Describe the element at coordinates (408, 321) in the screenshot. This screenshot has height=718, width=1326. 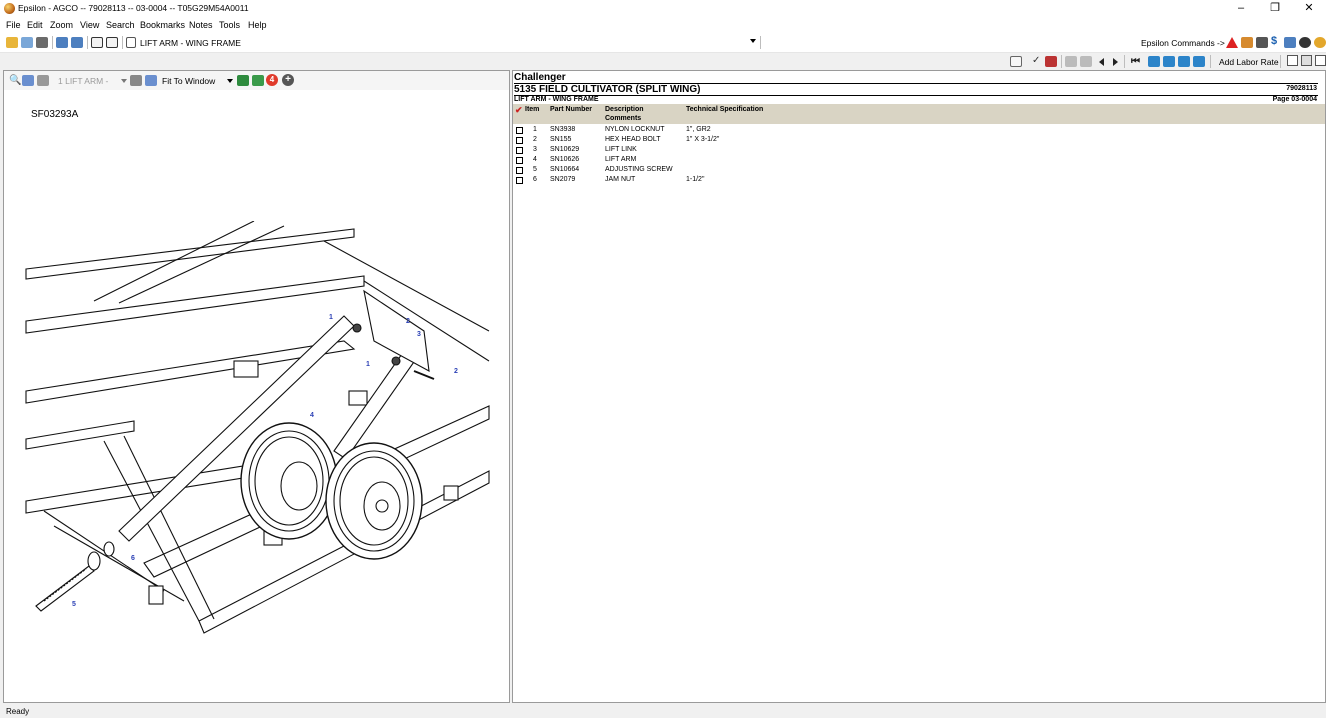
I see `callout-2-top: 2` at that location.